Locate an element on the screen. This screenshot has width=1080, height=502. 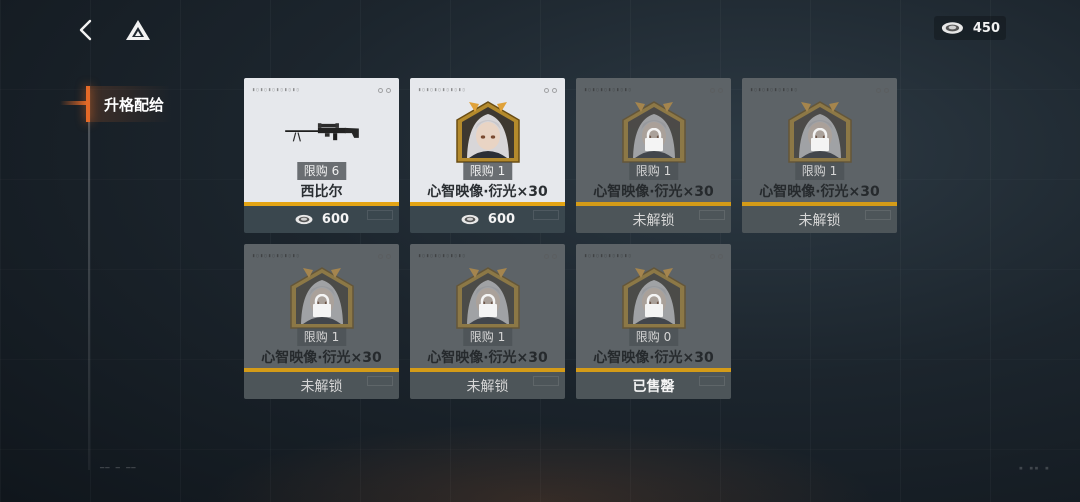
shop-item-card-6: ▮▯▮▯▮▯▮▯▮▯▮▯ 限购 1 心智映像·衍光×30 未解锁 is located at coordinates (487, 321).